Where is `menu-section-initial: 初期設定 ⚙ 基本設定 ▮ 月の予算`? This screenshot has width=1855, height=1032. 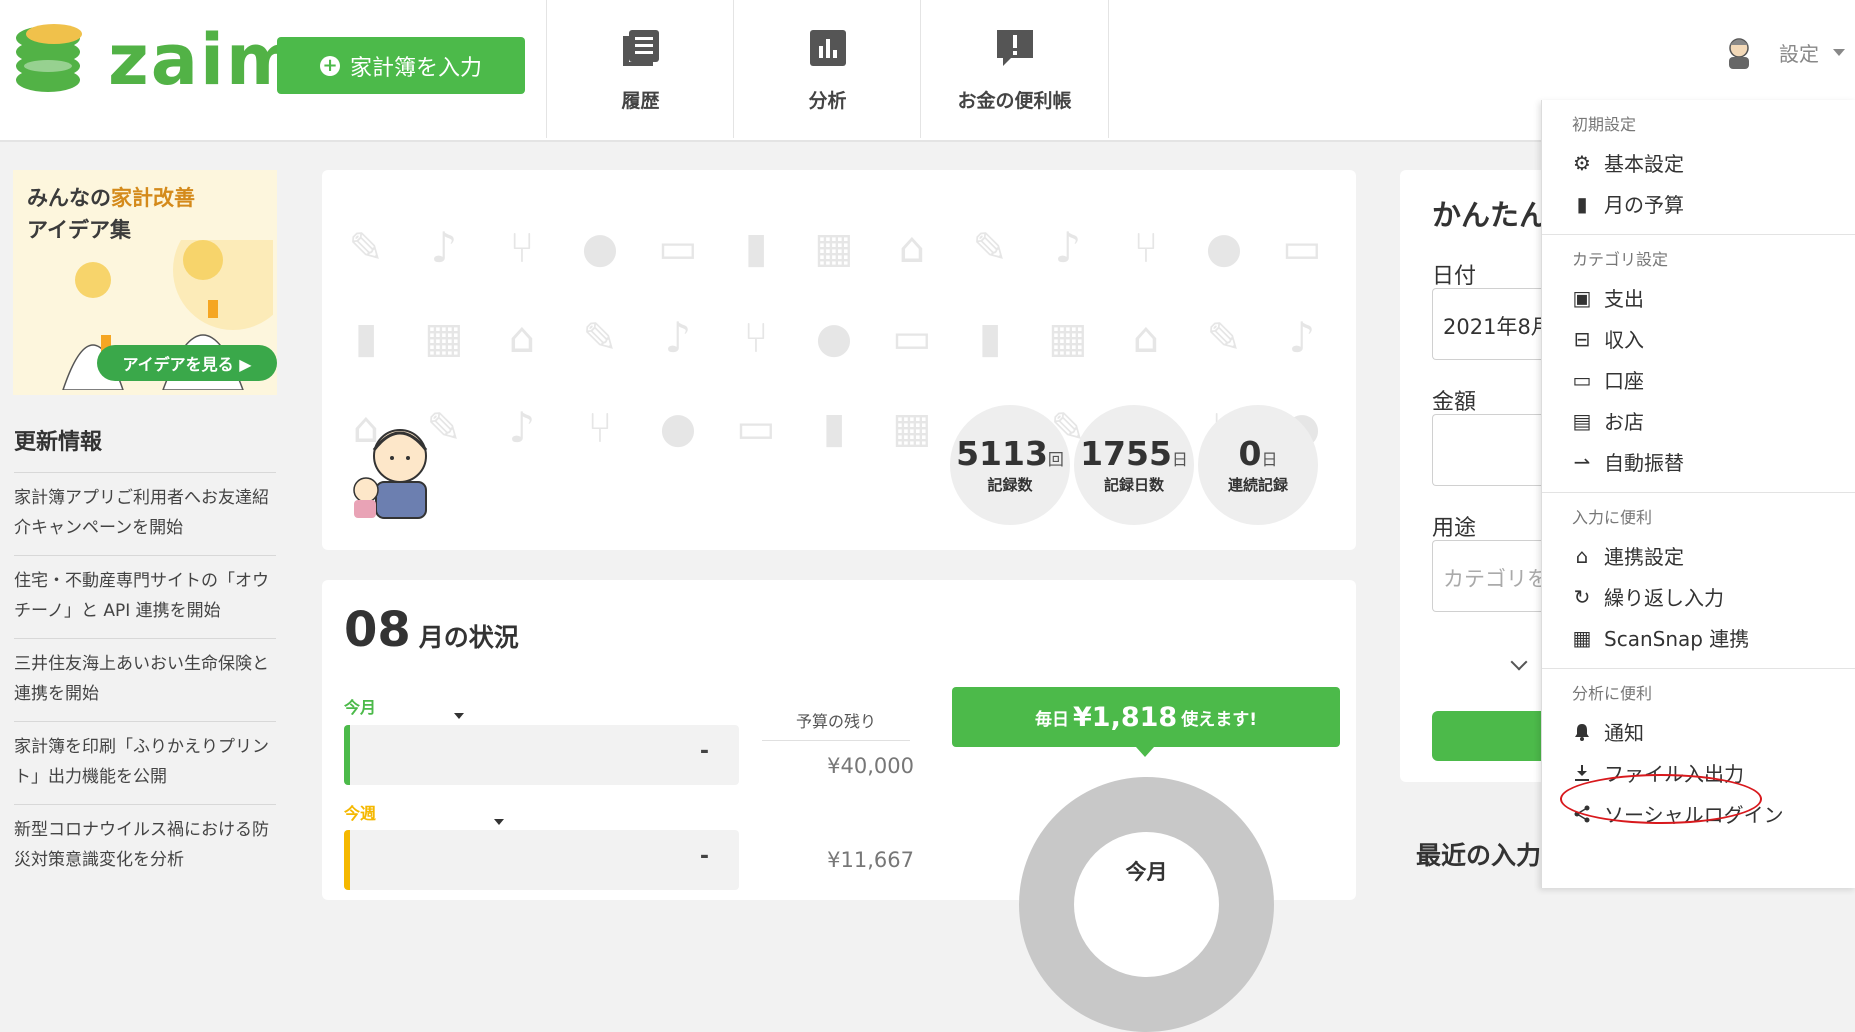 menu-section-initial: 初期設定 ⚙ 基本設定 ▮ 月の予算 is located at coordinates (1698, 167).